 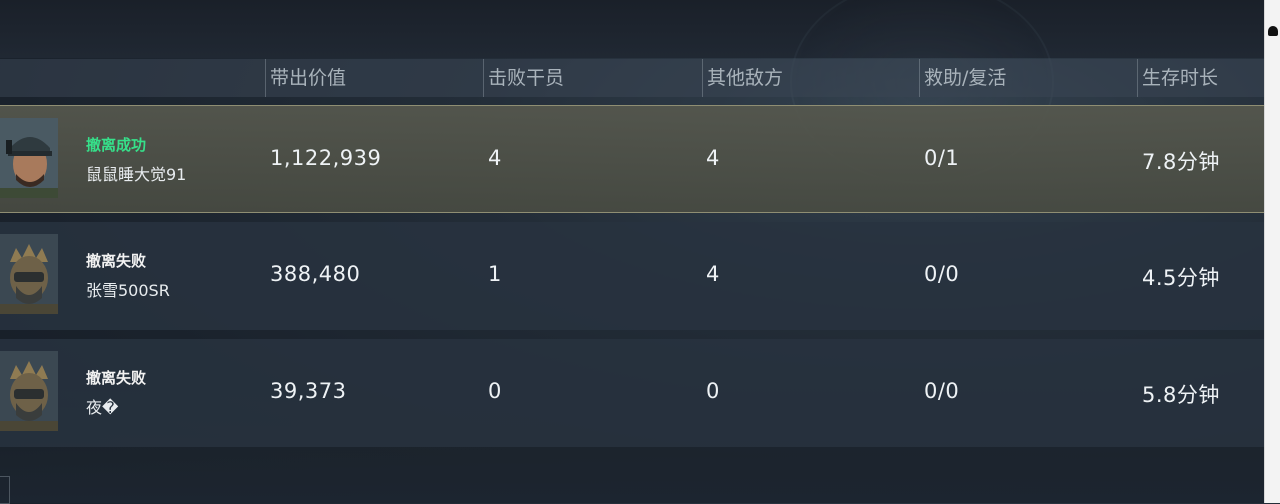 I want to click on value-cell: 39,373, so click(x=308, y=391).